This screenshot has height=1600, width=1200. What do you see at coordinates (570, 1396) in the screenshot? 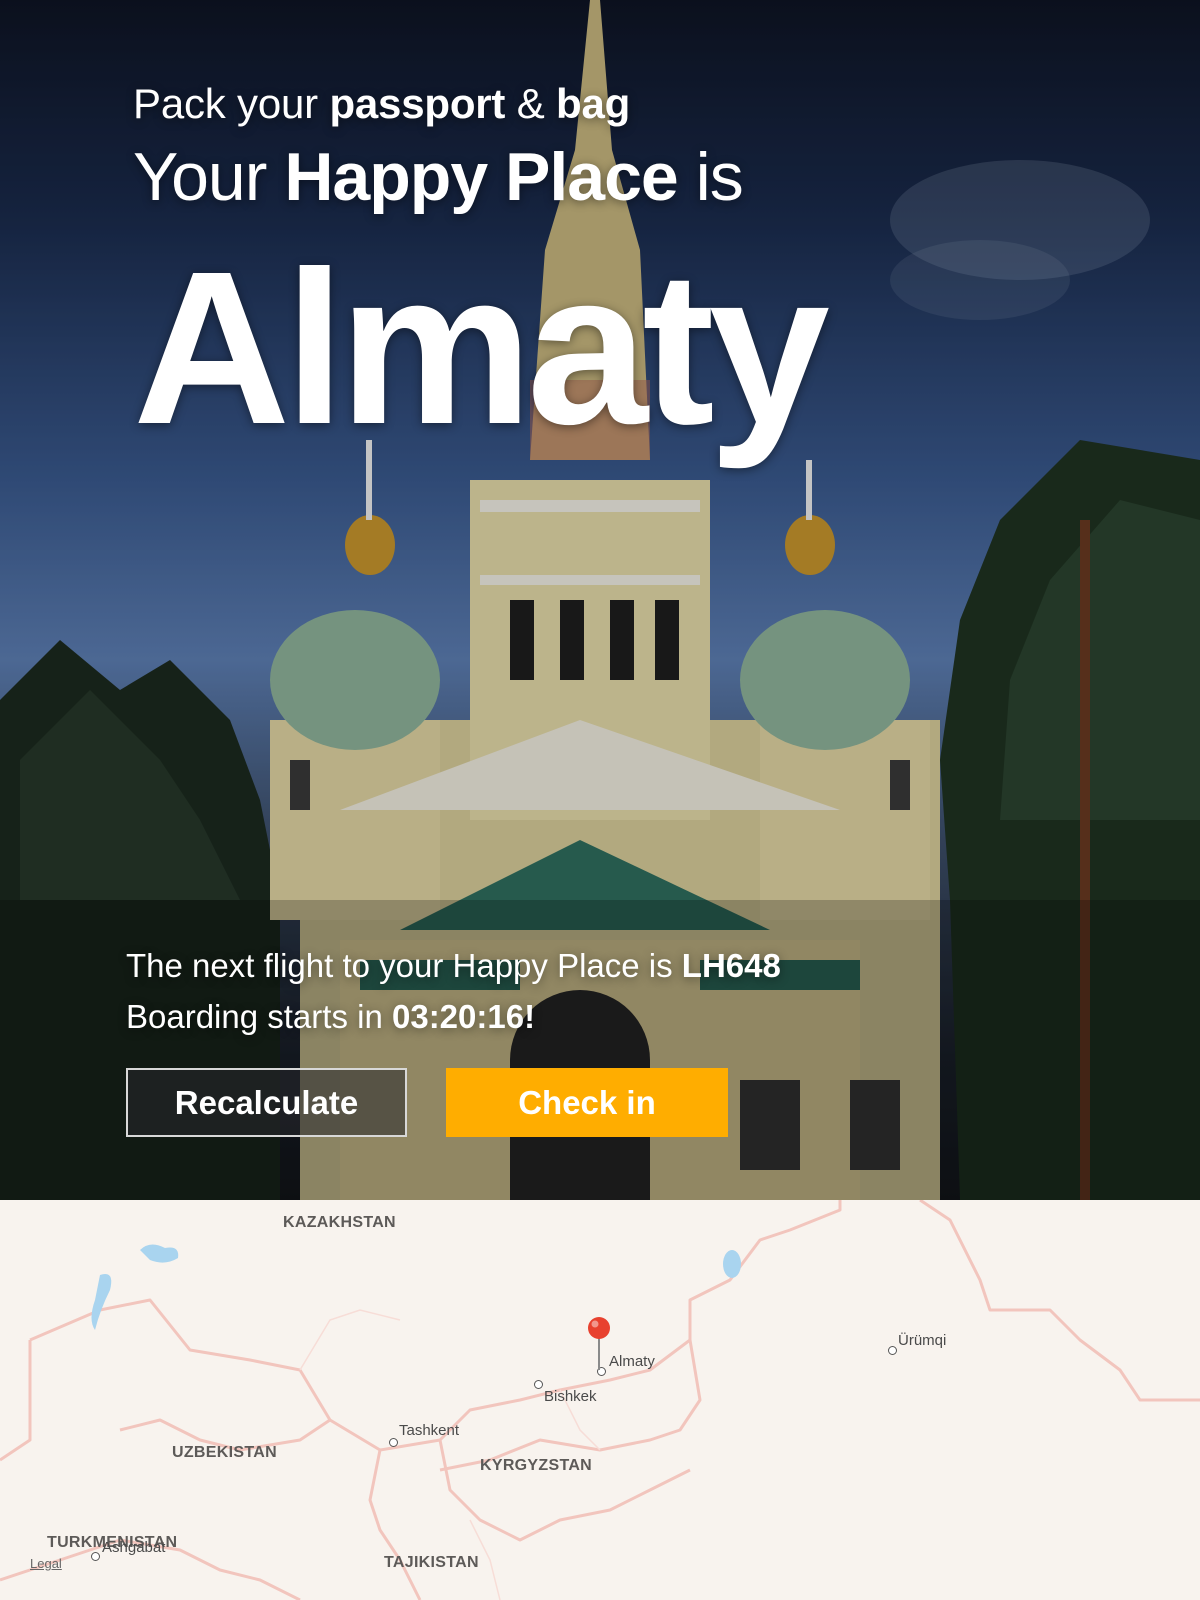
I see `city-label-bishkek: Bishkek` at bounding box center [570, 1396].